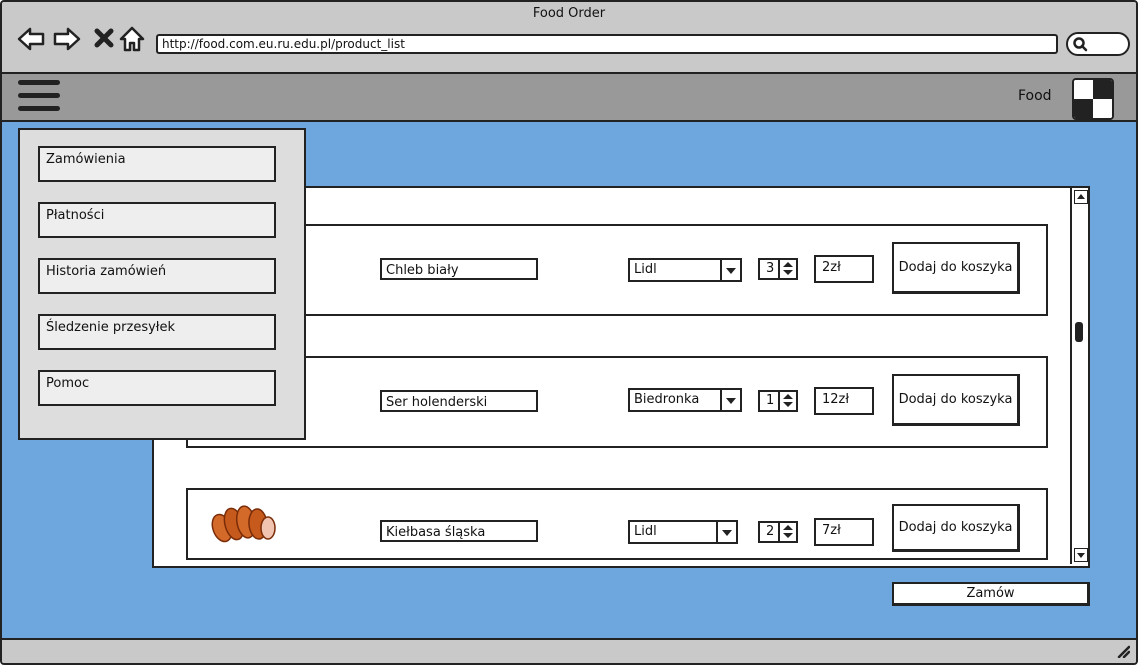  Describe the element at coordinates (844, 269) in the screenshot. I see `price-field: 2zł` at that location.